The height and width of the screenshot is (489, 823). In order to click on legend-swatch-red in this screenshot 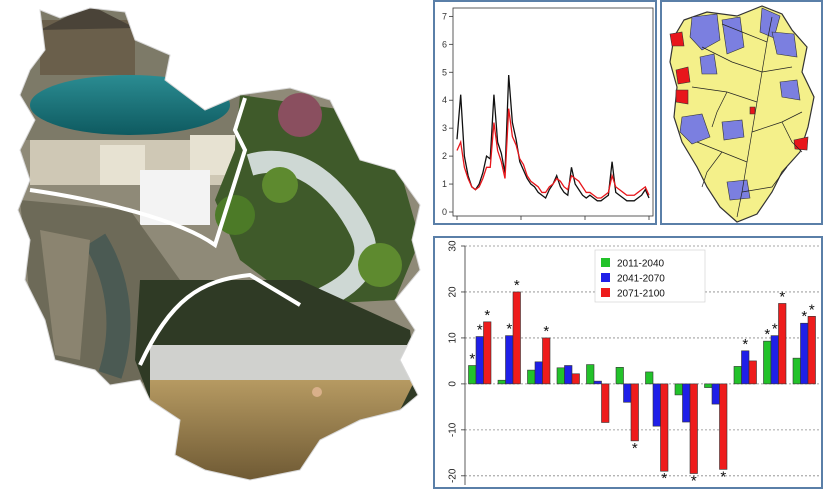, I will do `click(605, 292)`.